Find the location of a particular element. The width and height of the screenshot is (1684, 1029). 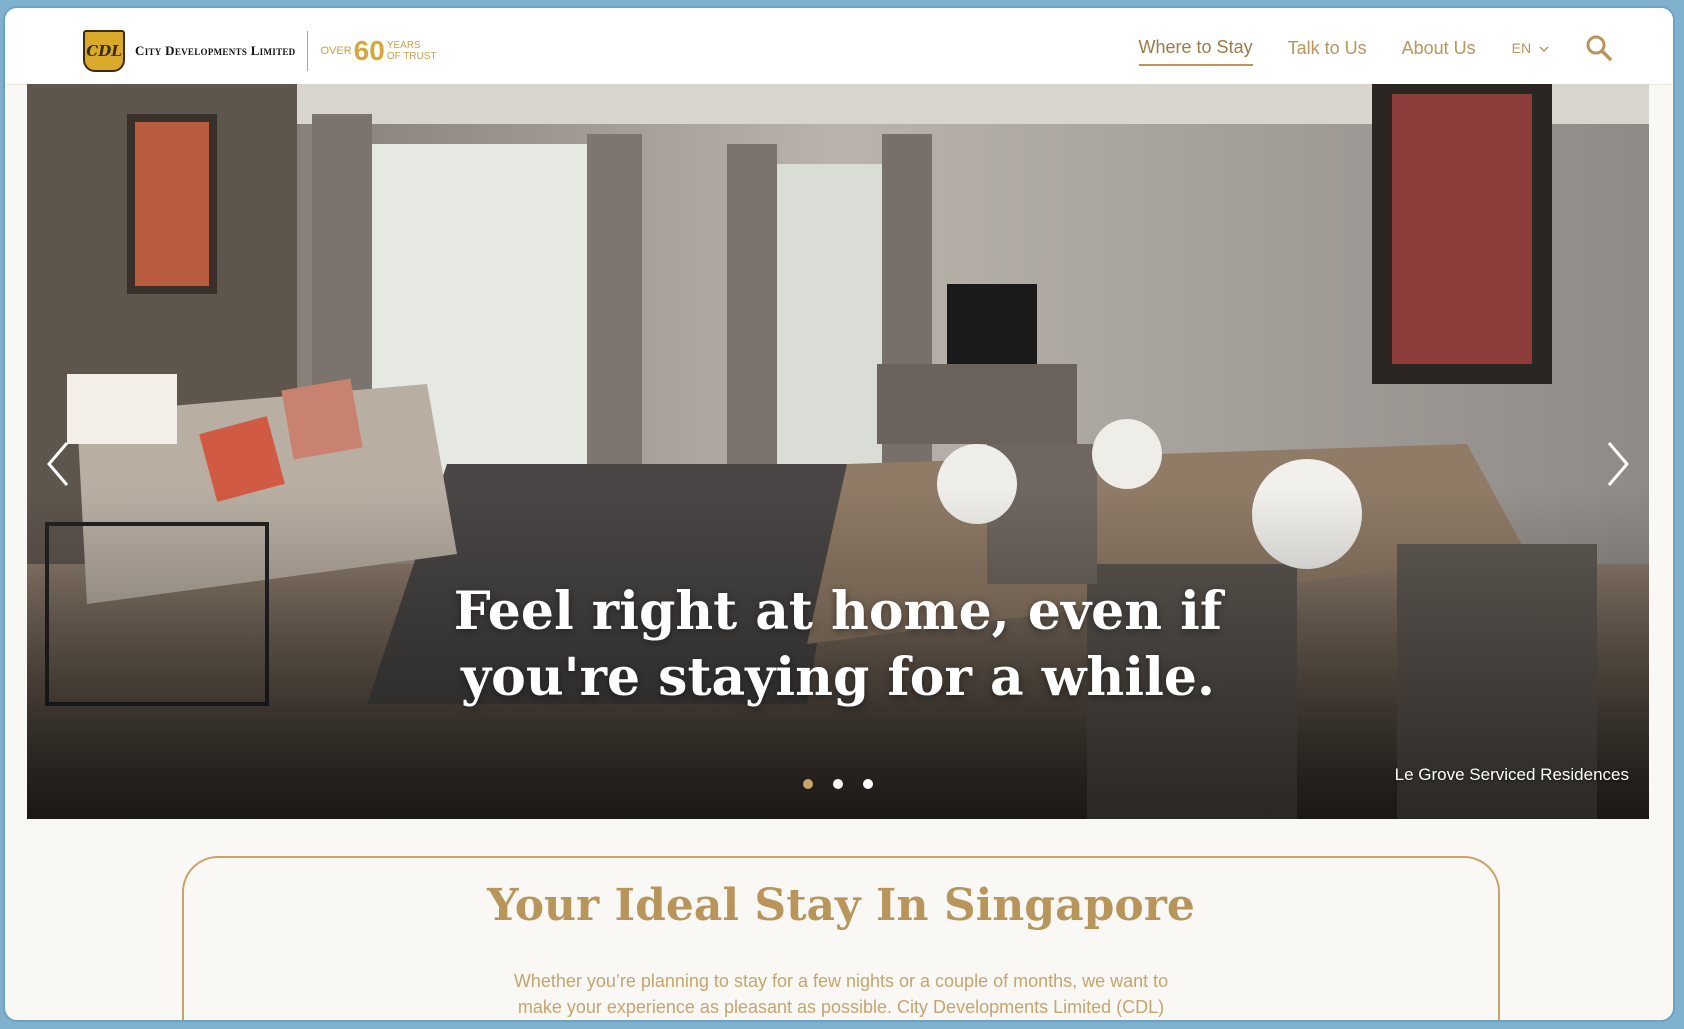

brand-name: City Developments Limited is located at coordinates (215, 50).